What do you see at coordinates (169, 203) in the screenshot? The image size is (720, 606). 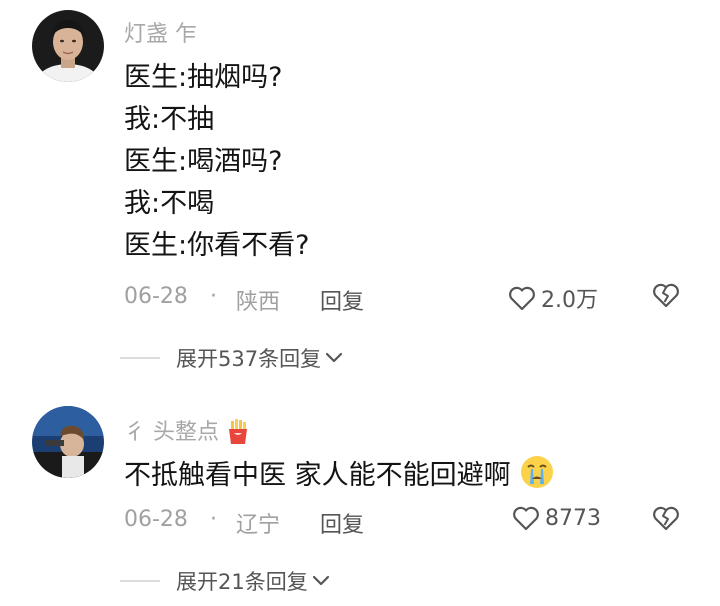 I see `comment-line: 我:不喝` at bounding box center [169, 203].